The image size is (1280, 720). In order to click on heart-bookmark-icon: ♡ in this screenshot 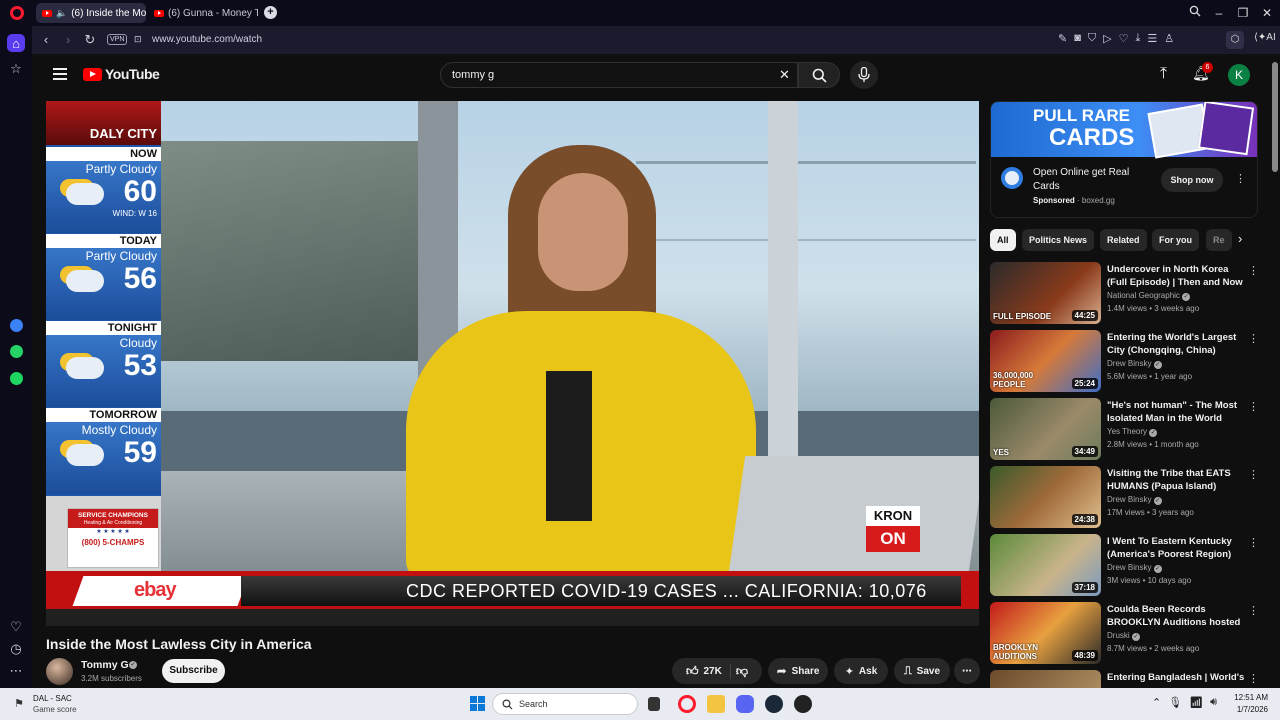, I will do `click(1124, 38)`.